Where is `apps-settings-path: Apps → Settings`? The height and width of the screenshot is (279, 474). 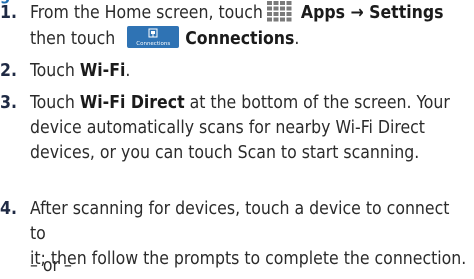
apps-settings-path: Apps → Settings is located at coordinates (372, 13).